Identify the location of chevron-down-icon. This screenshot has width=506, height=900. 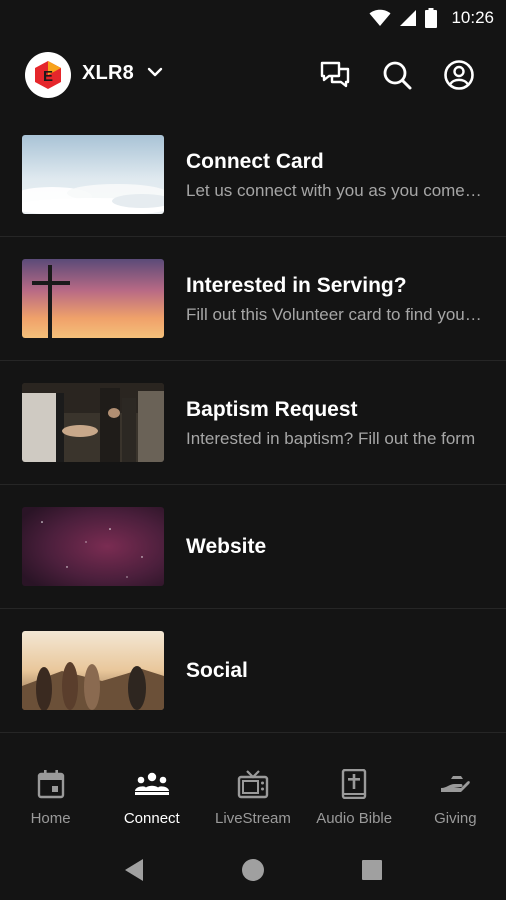
(155, 72).